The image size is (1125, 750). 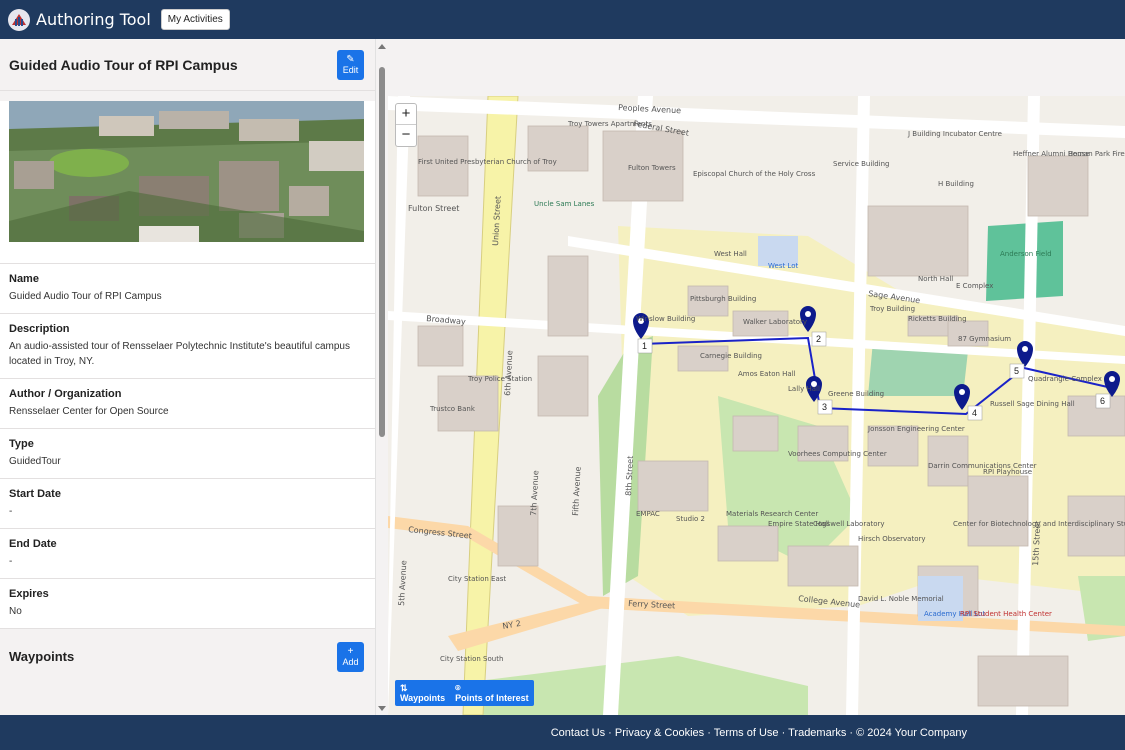 I want to click on field-label: Author / Organization, so click(x=65, y=394).